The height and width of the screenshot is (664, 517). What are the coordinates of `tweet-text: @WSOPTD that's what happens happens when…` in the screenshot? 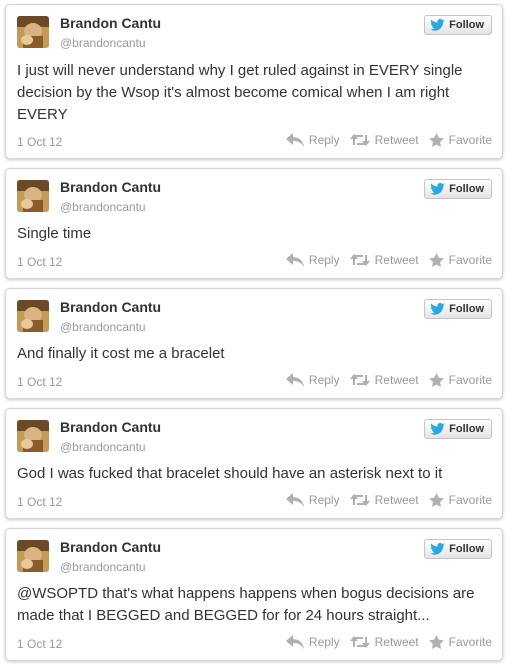 It's located at (246, 604).